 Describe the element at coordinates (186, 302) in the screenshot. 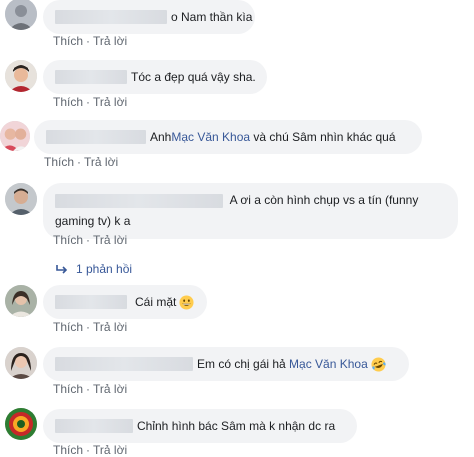

I see `grinning-emoji-icon` at that location.